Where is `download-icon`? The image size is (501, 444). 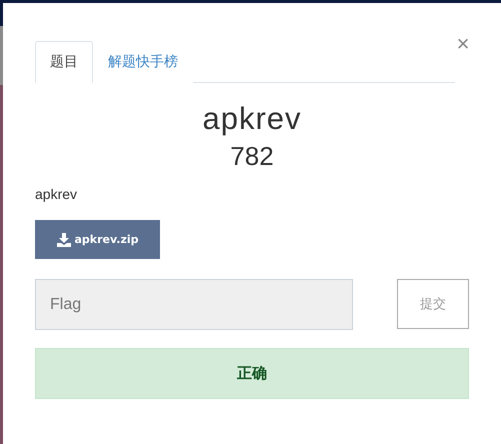
download-icon is located at coordinates (63, 239).